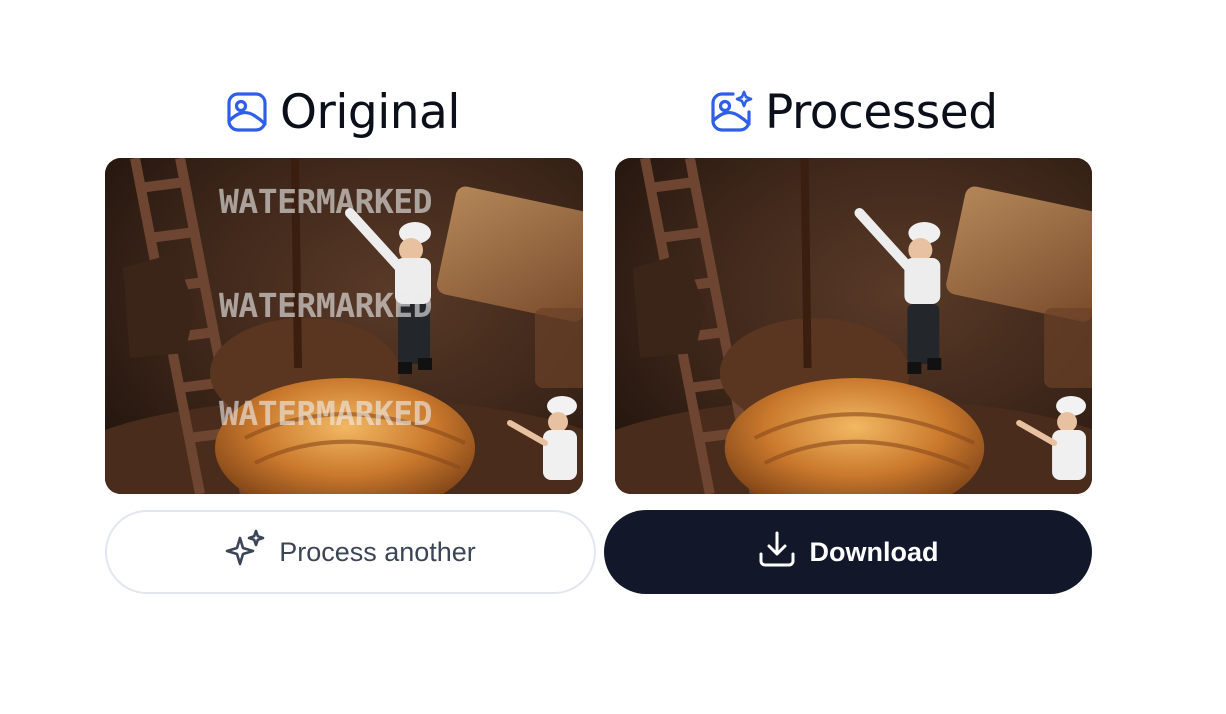 This screenshot has height=714, width=1226. Describe the element at coordinates (377, 551) in the screenshot. I see `process-another-label: Process another` at that location.